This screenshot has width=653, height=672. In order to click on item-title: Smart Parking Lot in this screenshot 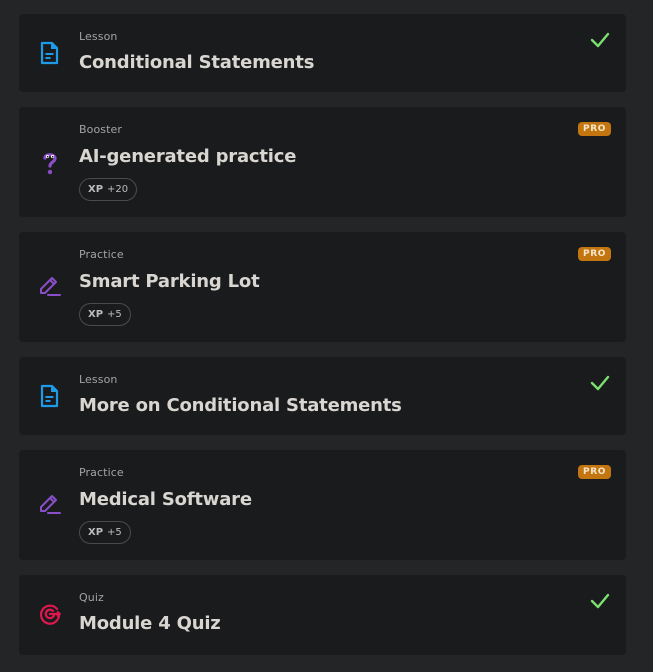, I will do `click(169, 281)`.